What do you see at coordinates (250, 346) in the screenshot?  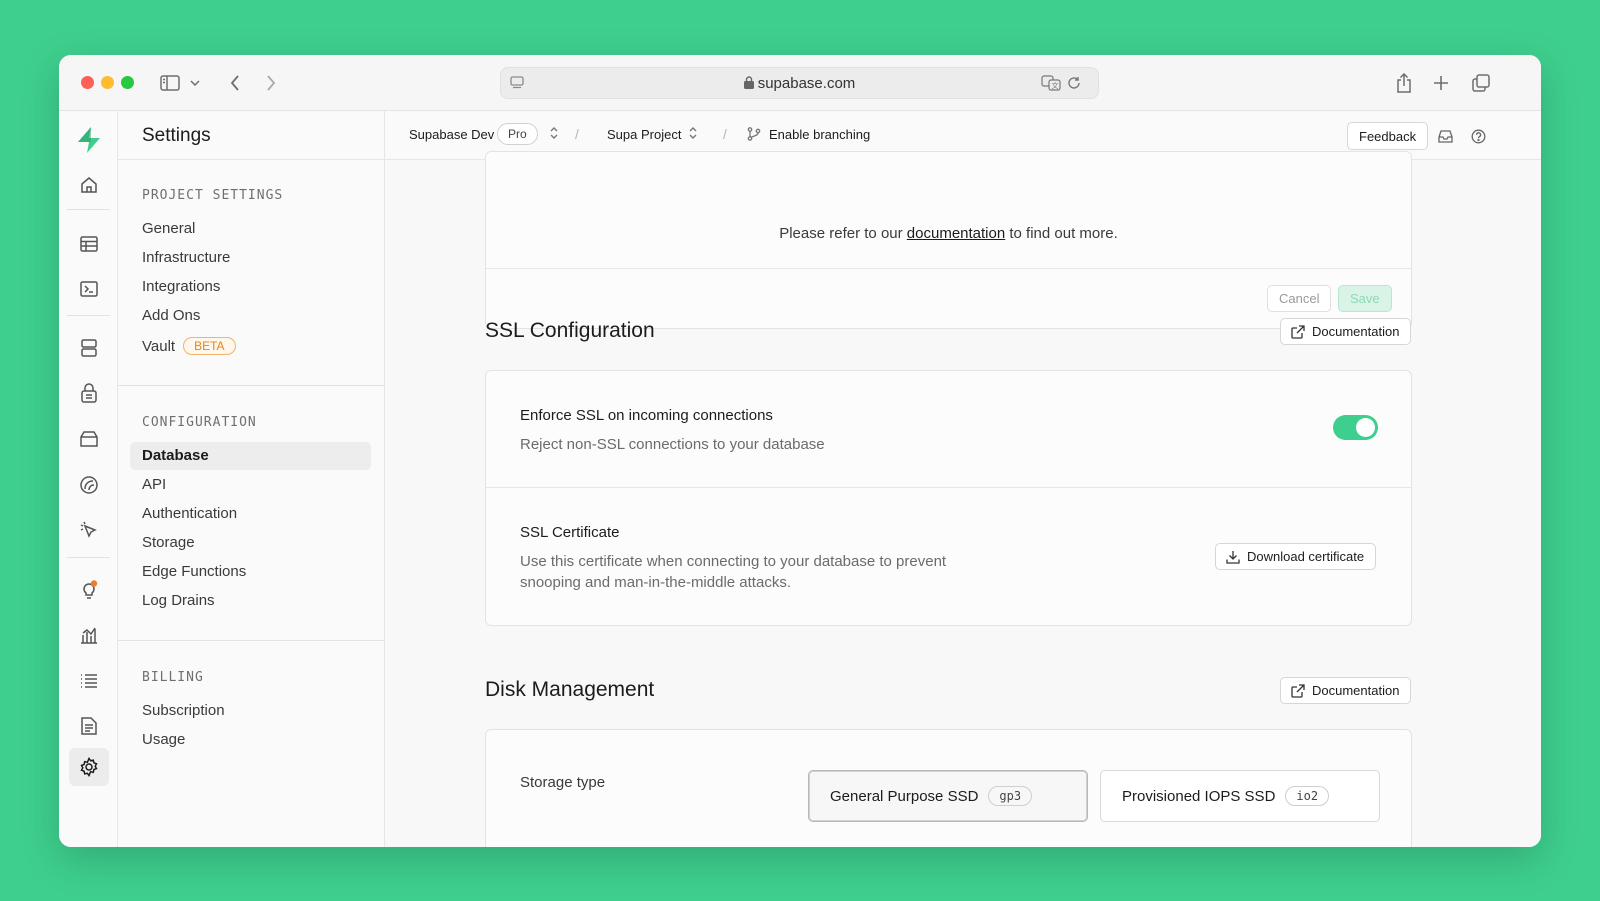 I see `sidebar-item-vault: Vault BETA` at bounding box center [250, 346].